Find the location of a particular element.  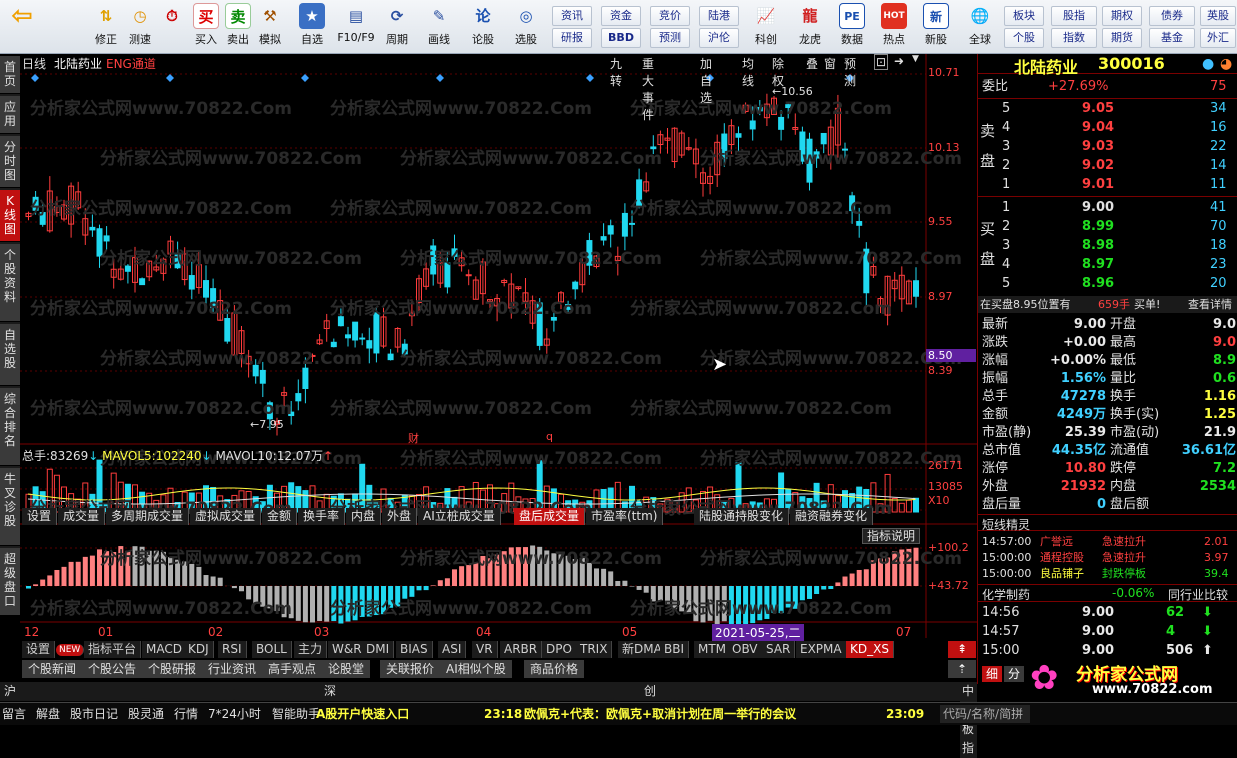

tab-home: 首页 is located at coordinates (10, 75).